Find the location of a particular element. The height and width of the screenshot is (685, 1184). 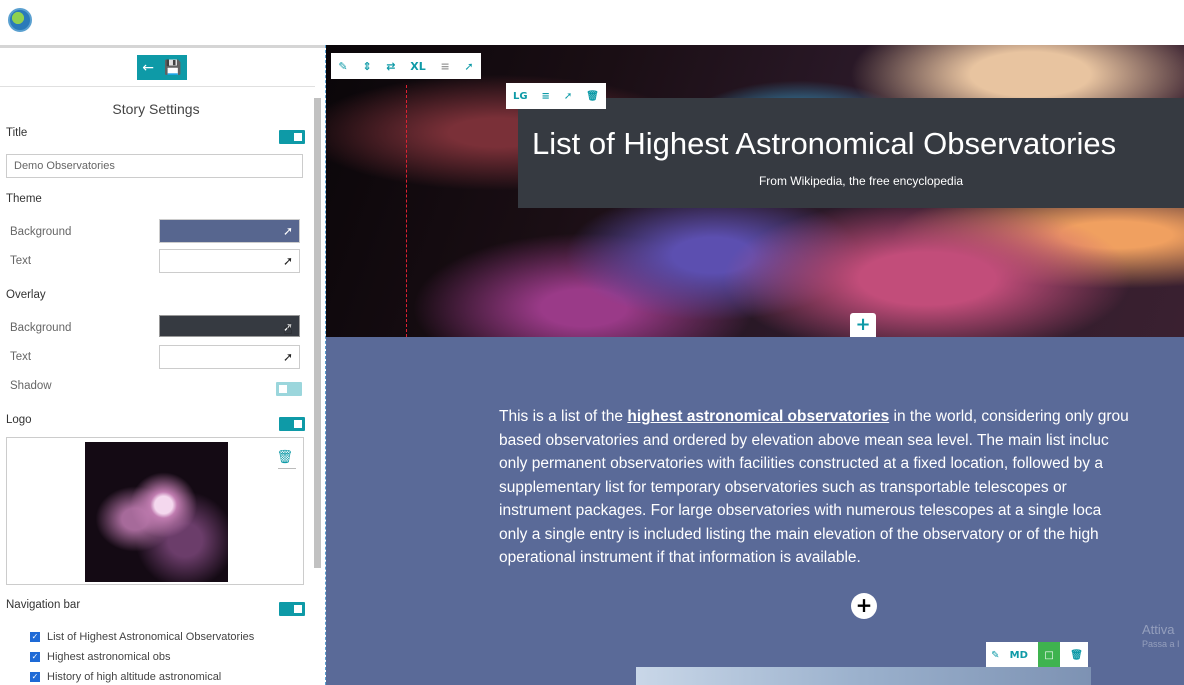

nav-item: ✓ Highest astronomical obs is located at coordinates (100, 657).